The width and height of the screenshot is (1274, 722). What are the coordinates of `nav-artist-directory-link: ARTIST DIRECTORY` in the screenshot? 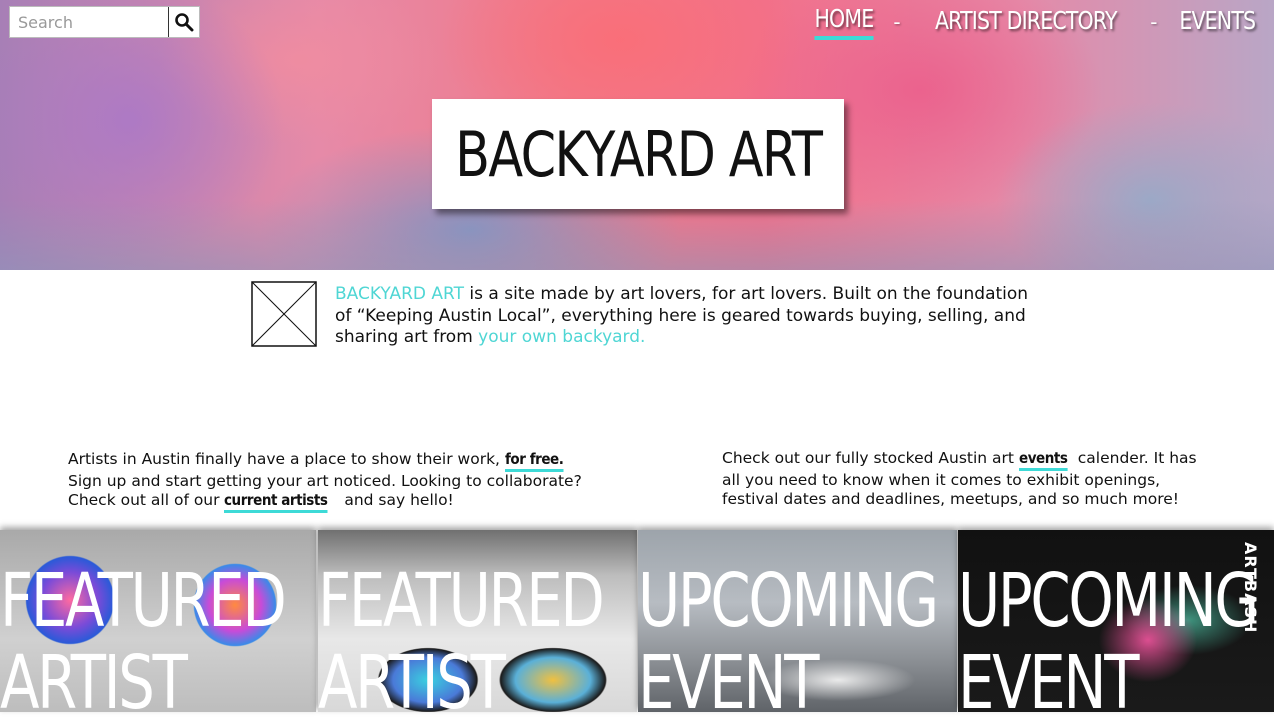 It's located at (1026, 22).